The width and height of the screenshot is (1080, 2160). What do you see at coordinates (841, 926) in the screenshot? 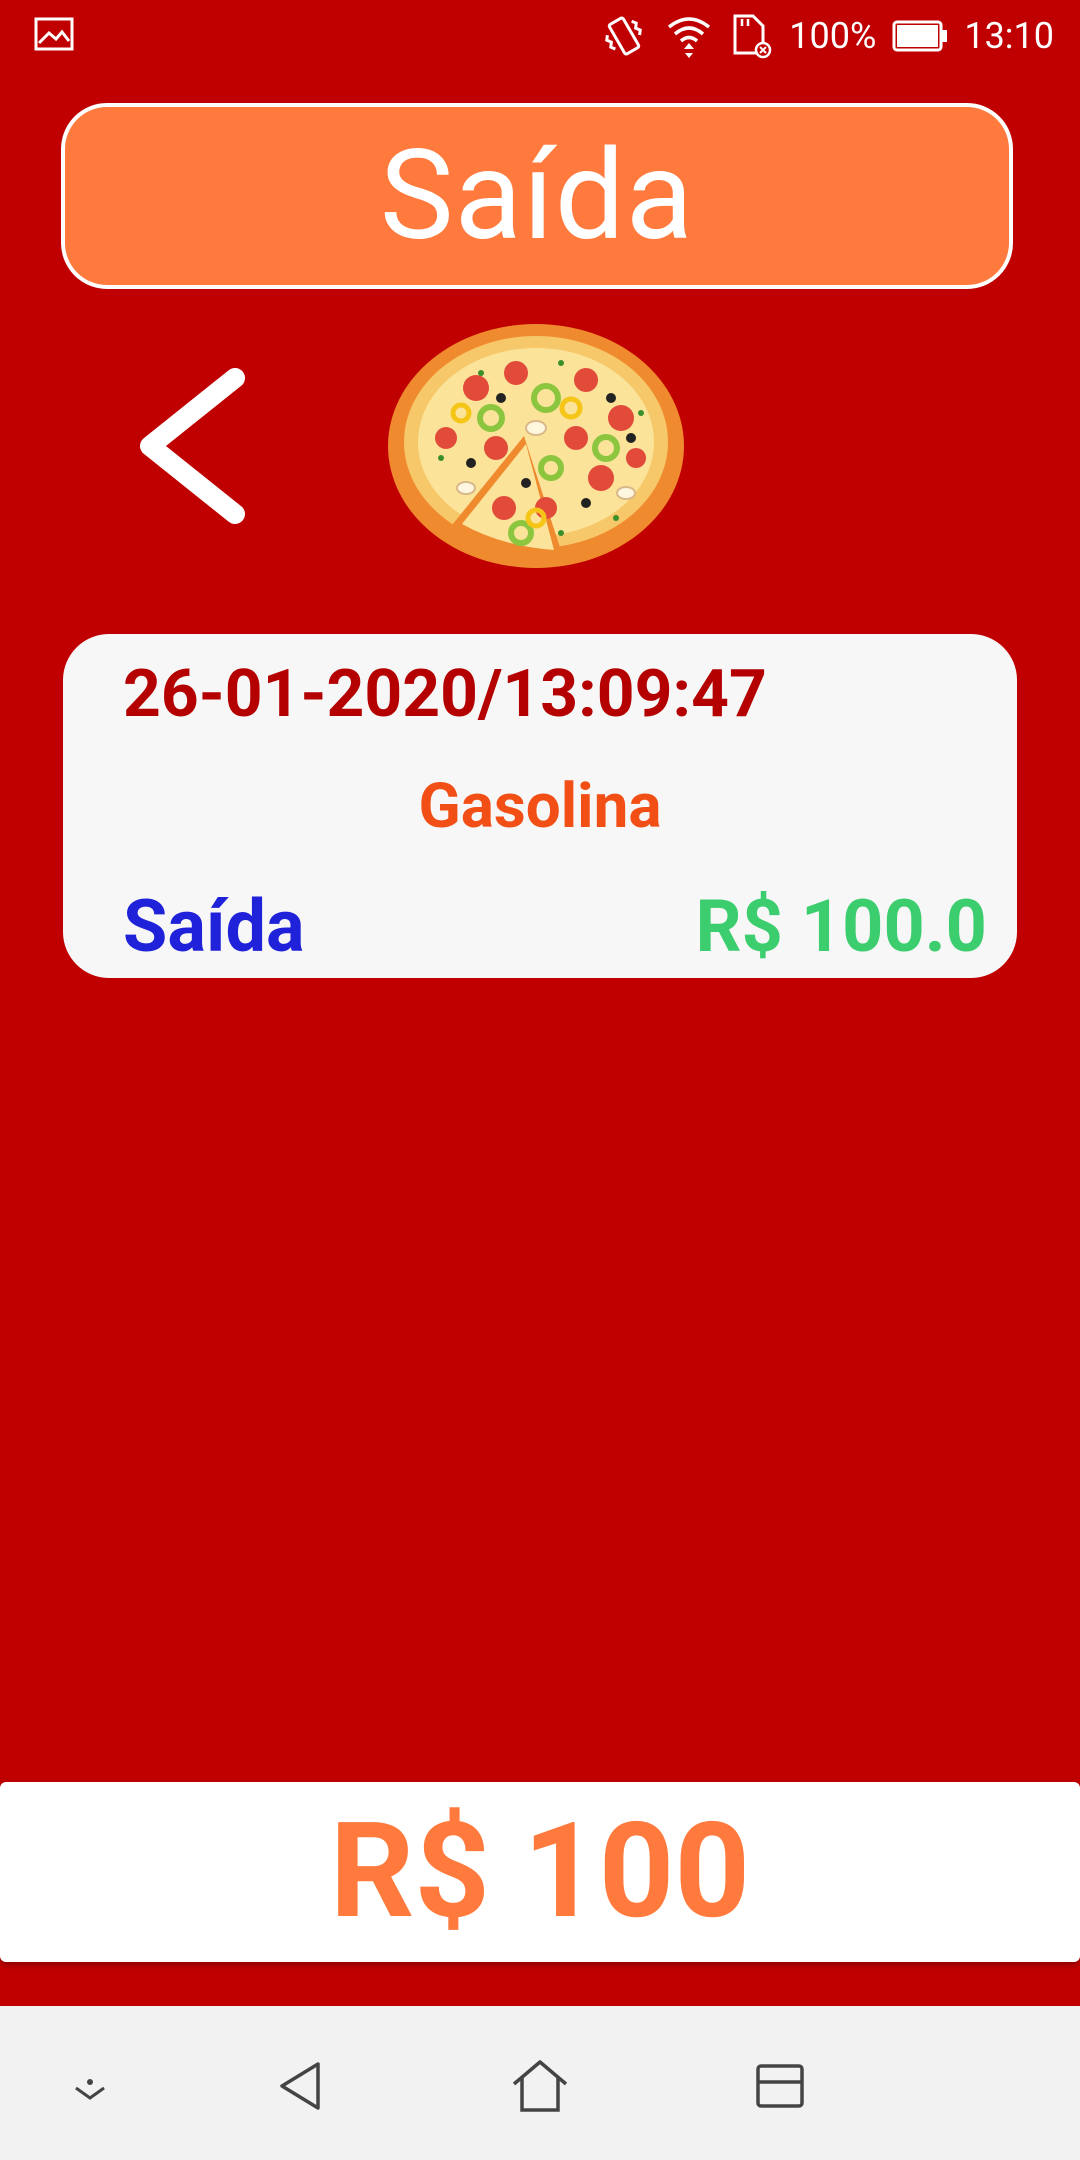
I see `entry-amount: R$ 100.0` at bounding box center [841, 926].